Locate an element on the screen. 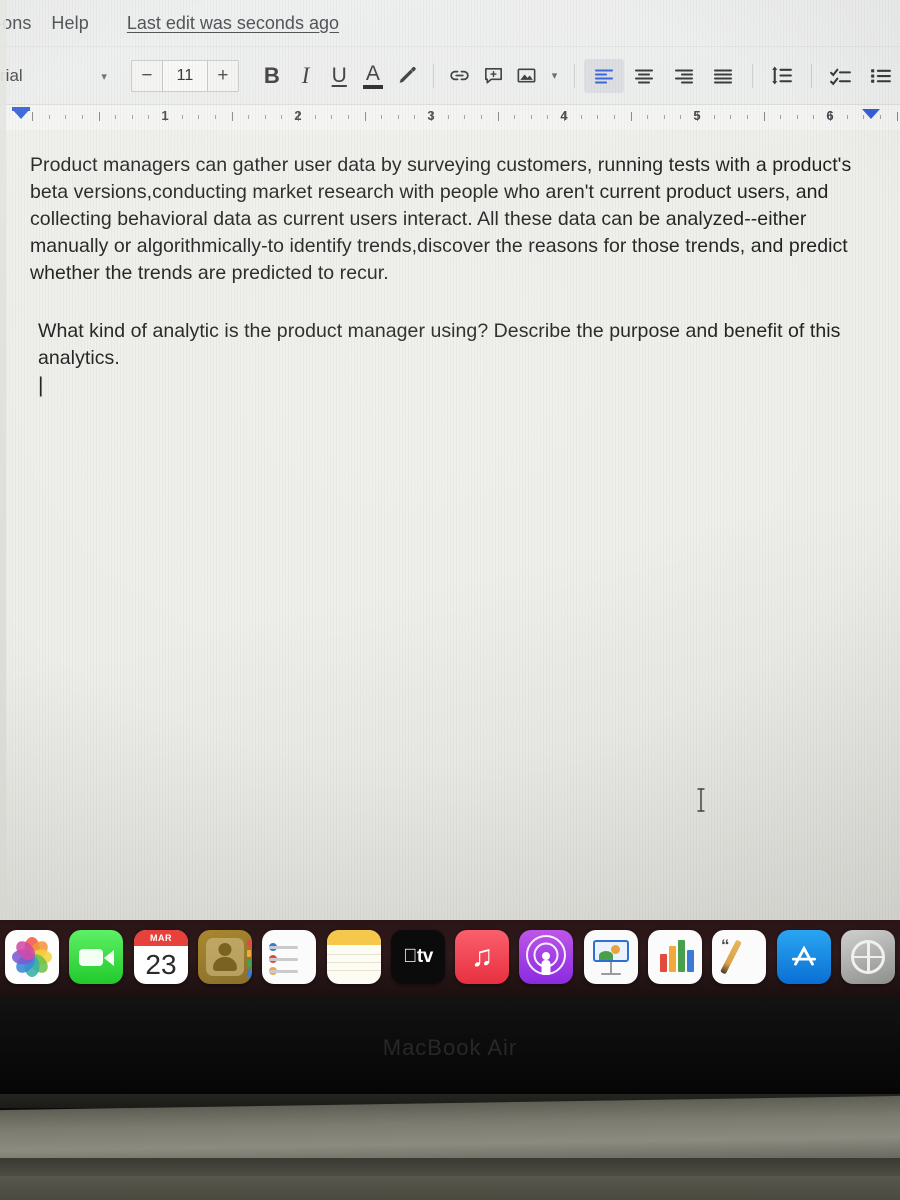 The height and width of the screenshot is (1200, 900). align-left-button is located at coordinates (604, 75).